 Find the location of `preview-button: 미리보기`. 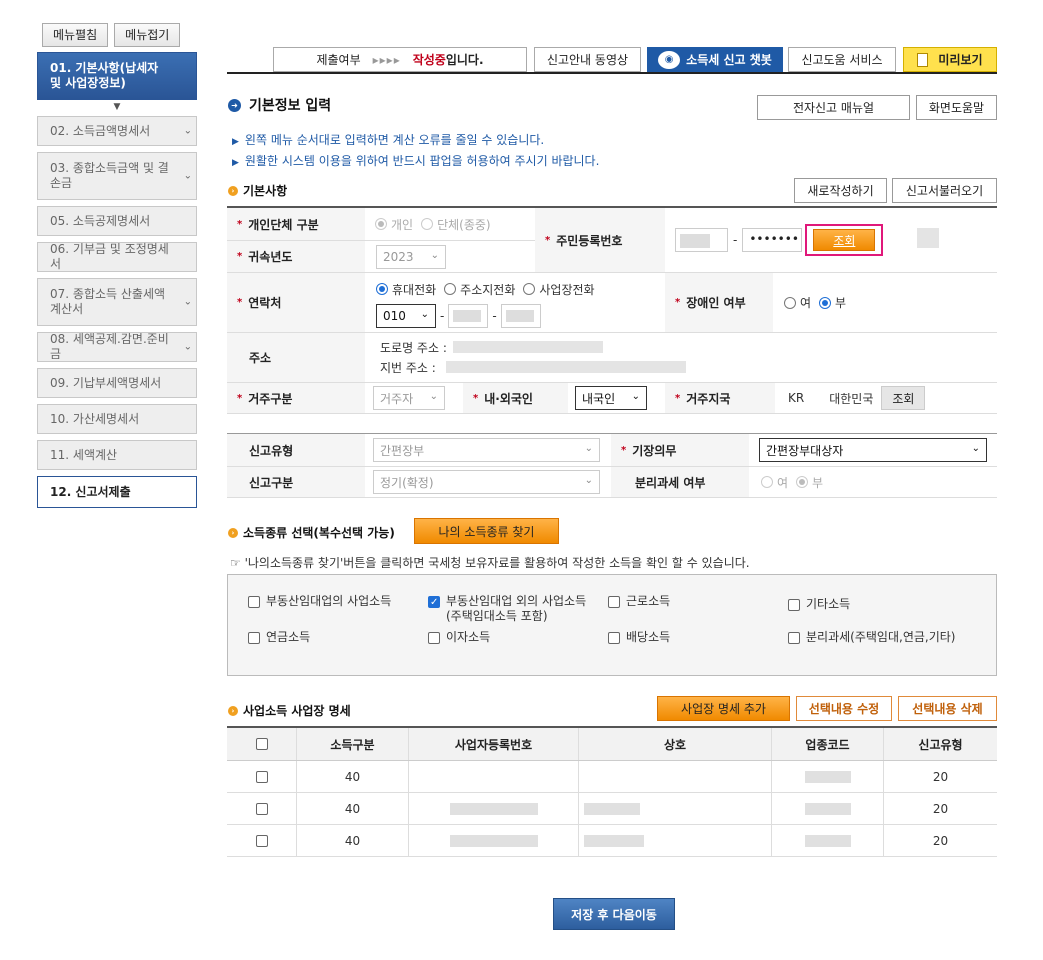

preview-button: 미리보기 is located at coordinates (950, 59).